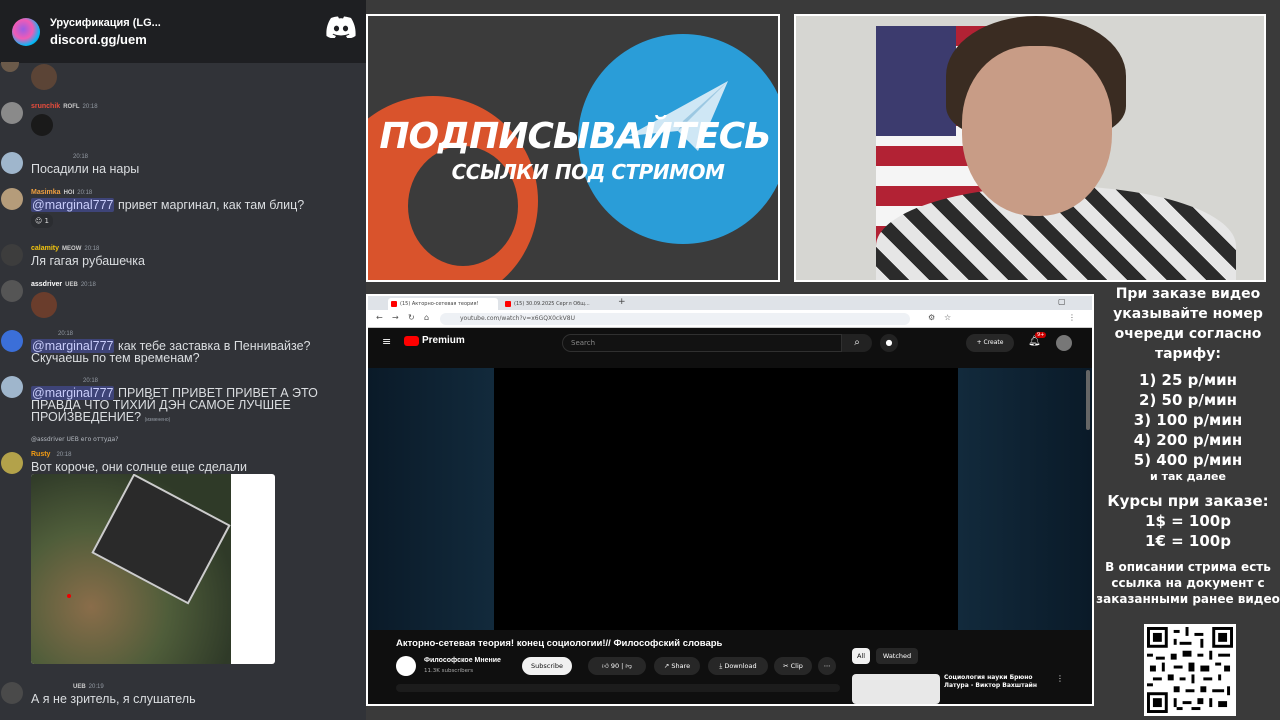 The width and height of the screenshot is (1280, 720). I want to click on message-text: А я не зритель, я слушатель, so click(113, 699).